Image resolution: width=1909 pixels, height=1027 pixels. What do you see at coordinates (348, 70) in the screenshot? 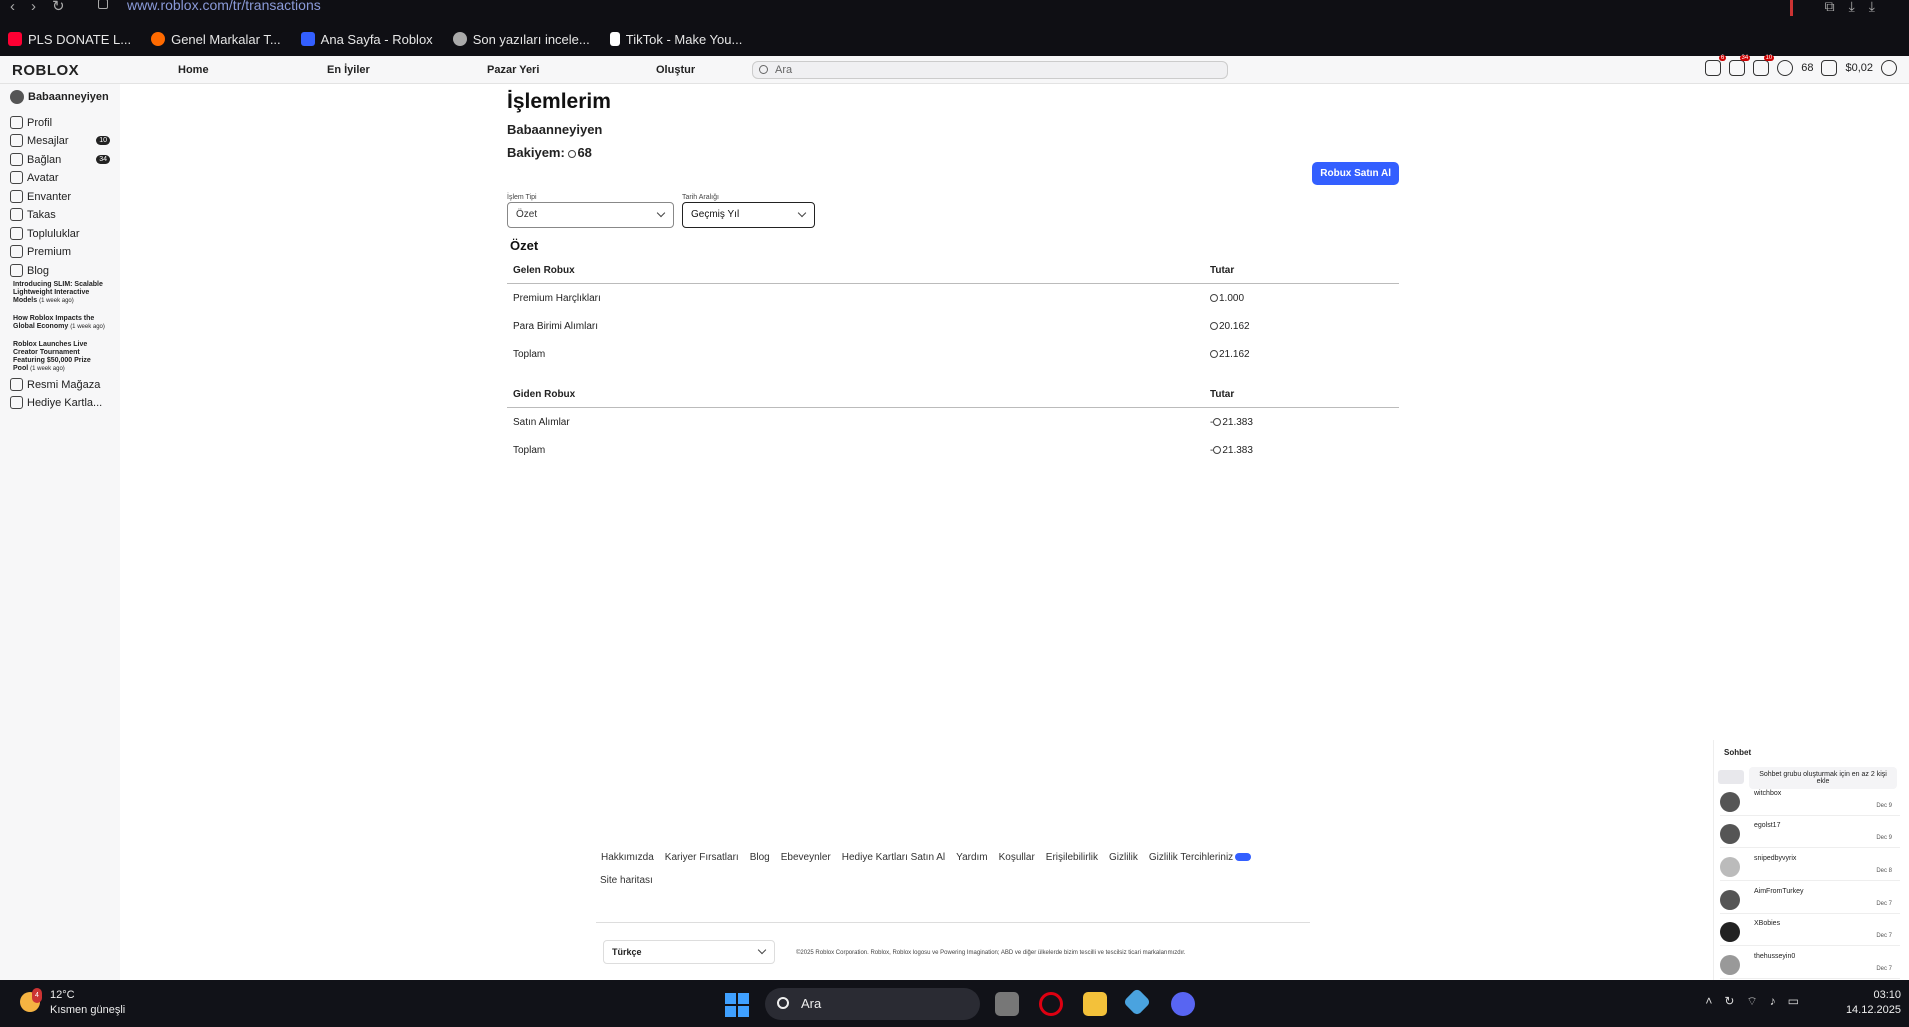
I see `nav-charts: En İyiler` at bounding box center [348, 70].